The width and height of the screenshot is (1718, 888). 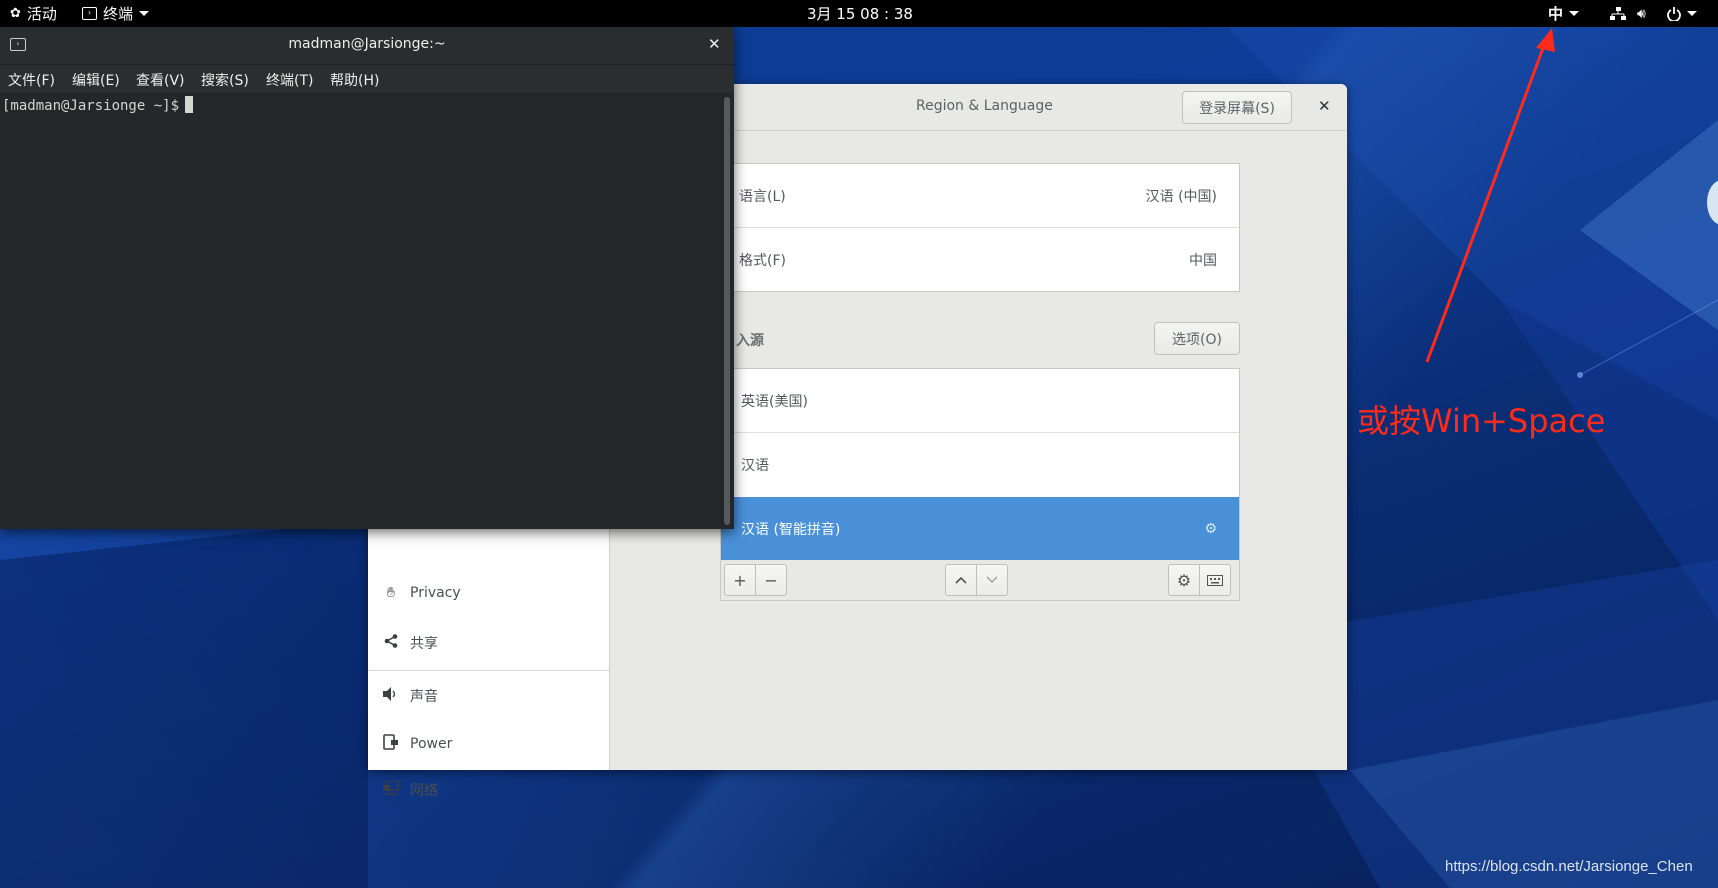 What do you see at coordinates (424, 697) in the screenshot?
I see `sidebar-item-label: 声音` at bounding box center [424, 697].